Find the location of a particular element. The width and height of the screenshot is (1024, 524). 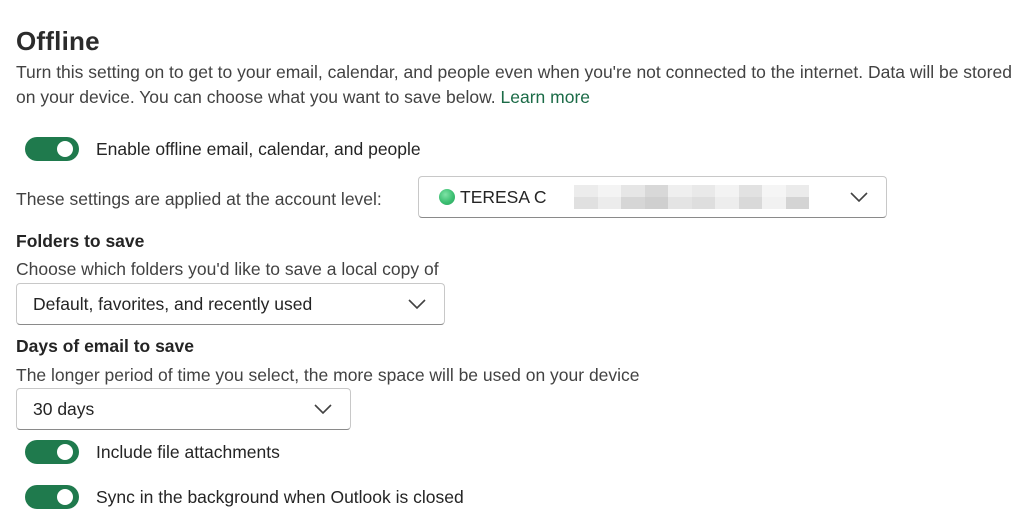

learn-more-link: Learn more is located at coordinates (546, 97).